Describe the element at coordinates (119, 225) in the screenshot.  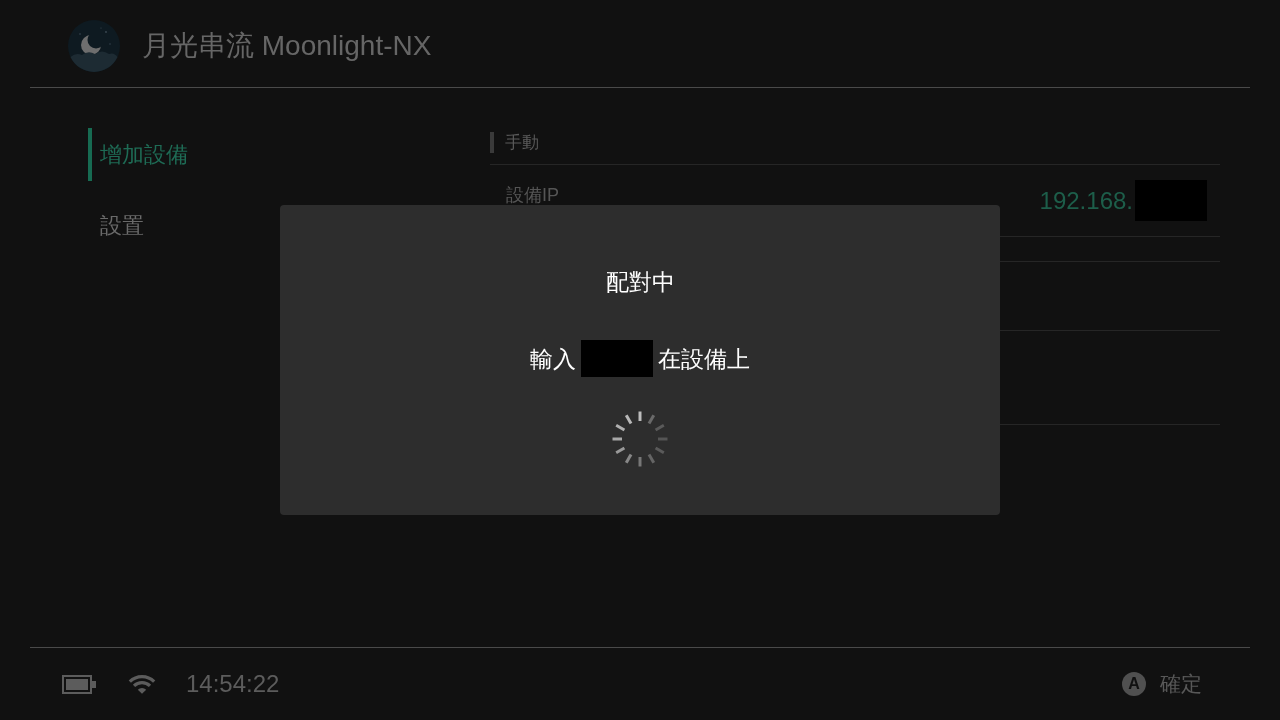
I see `sidebar-item: 設置` at that location.